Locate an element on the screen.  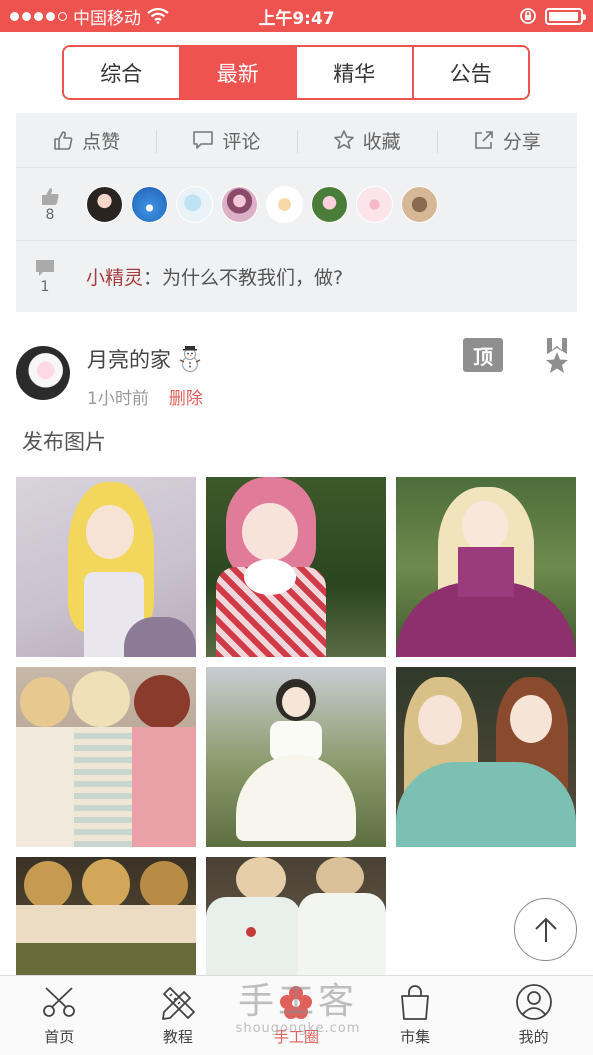
comment-button: 评论 is located at coordinates (226, 140).